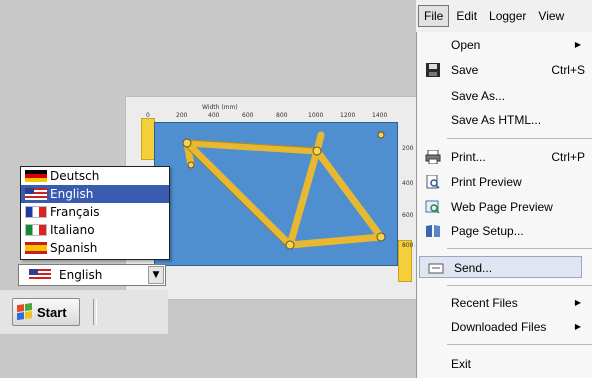 This screenshot has height=378, width=592. What do you see at coordinates (461, 364) in the screenshot?
I see `menu-item-label: Exit` at bounding box center [461, 364].